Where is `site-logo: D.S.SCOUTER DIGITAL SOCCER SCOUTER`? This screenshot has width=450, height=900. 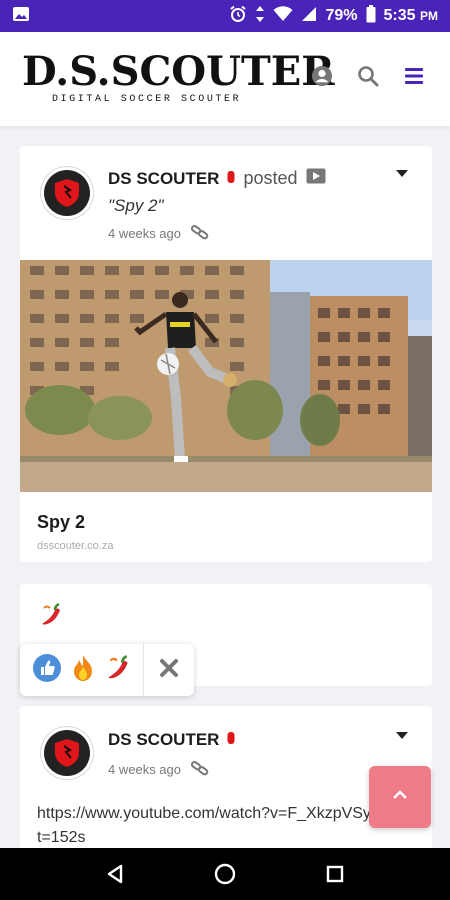
site-logo: D.S.SCOUTER DIGITAL SOCCER SCOUTER is located at coordinates (178, 85).